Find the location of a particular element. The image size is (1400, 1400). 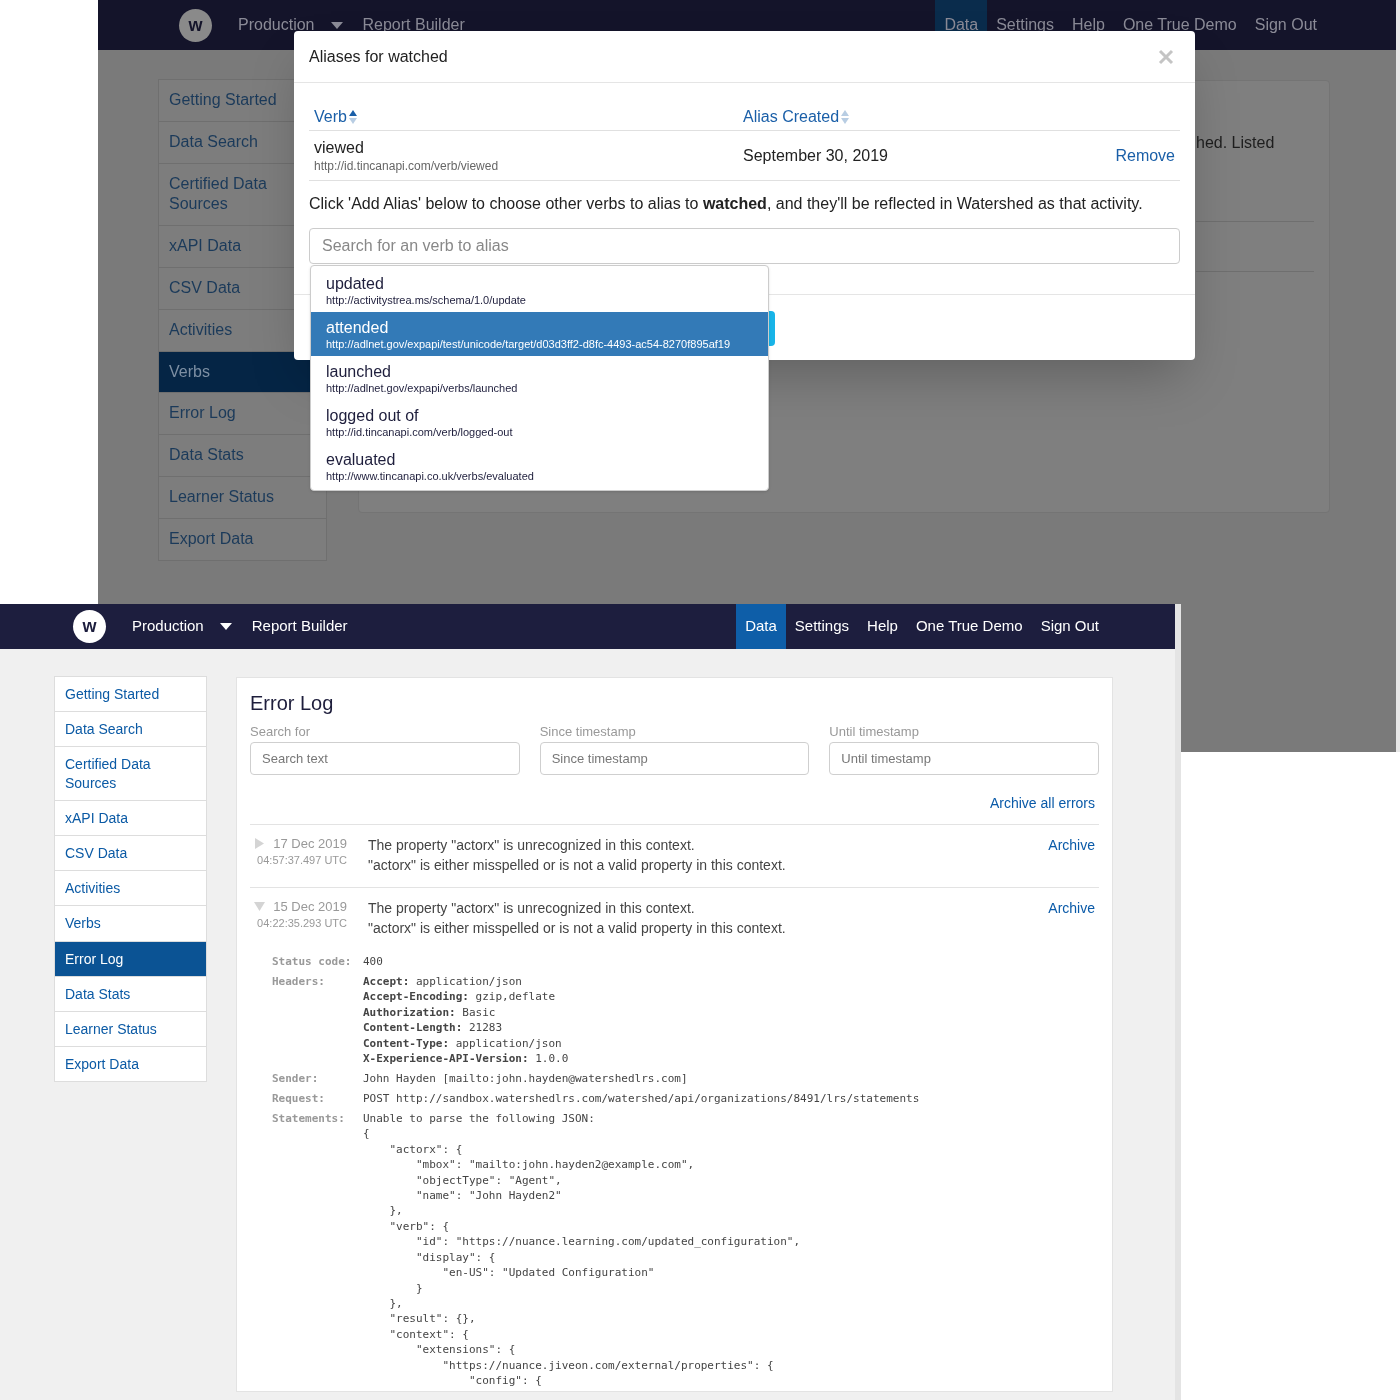

search-field: Search for an verb to alias is located at coordinates (744, 246).